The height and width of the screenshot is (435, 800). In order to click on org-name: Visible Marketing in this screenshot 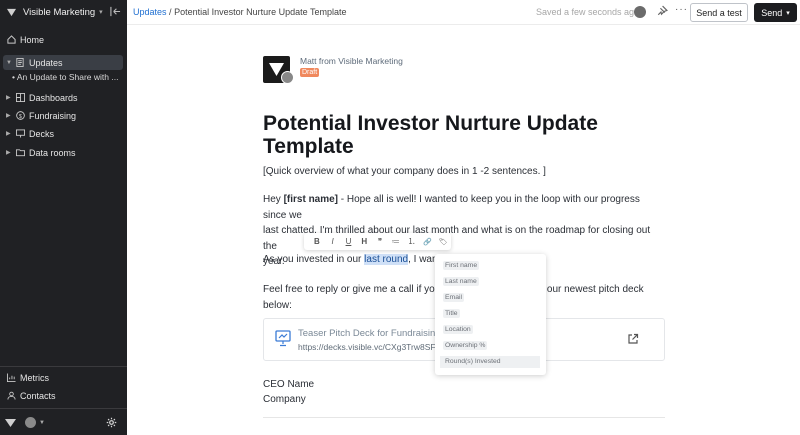, I will do `click(59, 12)`.